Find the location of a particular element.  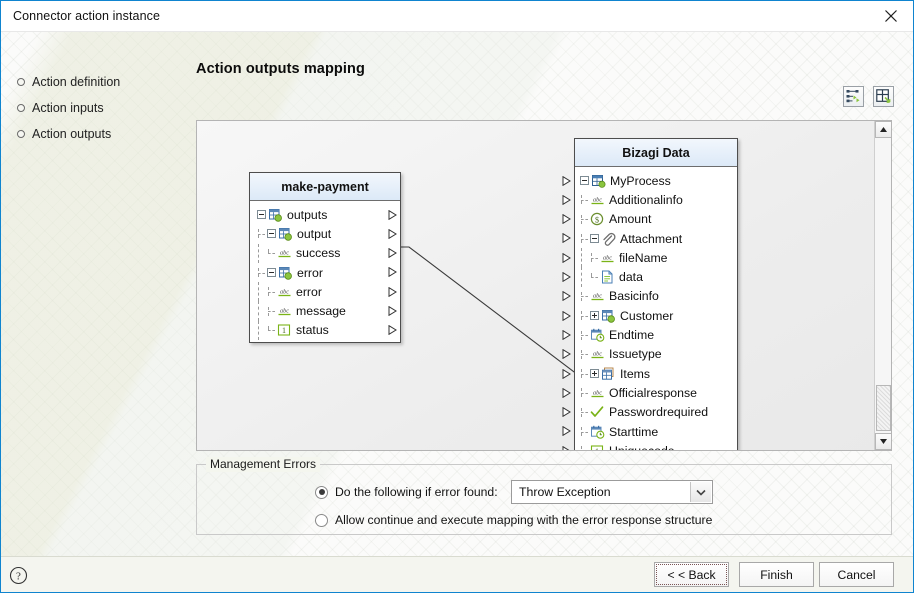

tree-node-label: Passwordrequired is located at coordinates (659, 412).